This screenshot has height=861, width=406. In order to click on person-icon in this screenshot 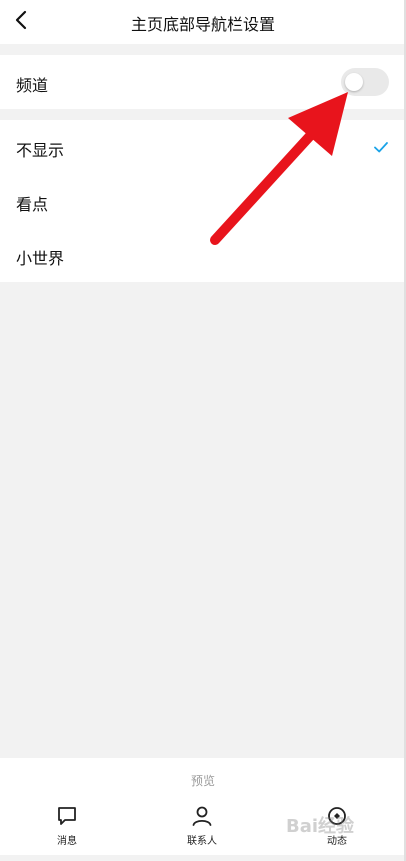, I will do `click(202, 816)`.